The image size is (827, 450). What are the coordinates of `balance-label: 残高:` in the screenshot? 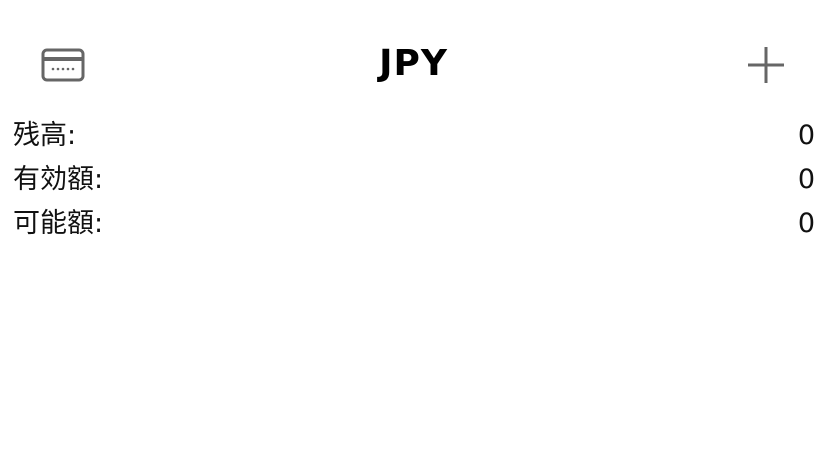 It's located at (45, 135).